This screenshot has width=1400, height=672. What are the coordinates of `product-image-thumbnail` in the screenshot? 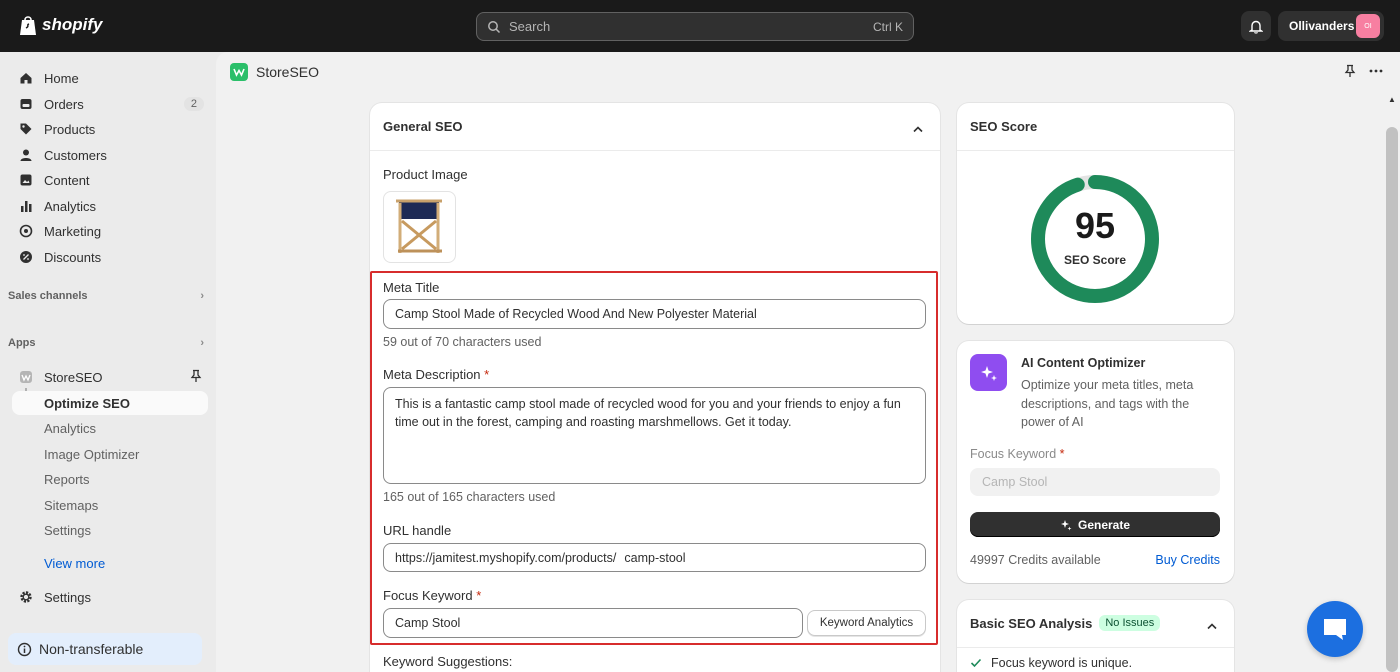 It's located at (419, 227).